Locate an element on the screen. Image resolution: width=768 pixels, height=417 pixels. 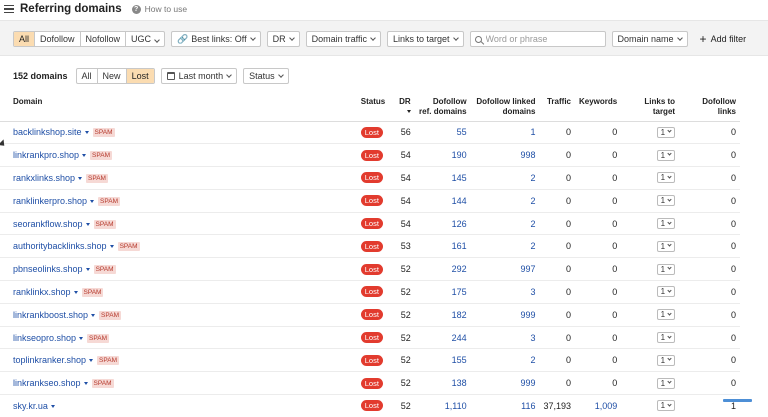
col-header-links-to-target: Links to target is located at coordinates (650, 106).